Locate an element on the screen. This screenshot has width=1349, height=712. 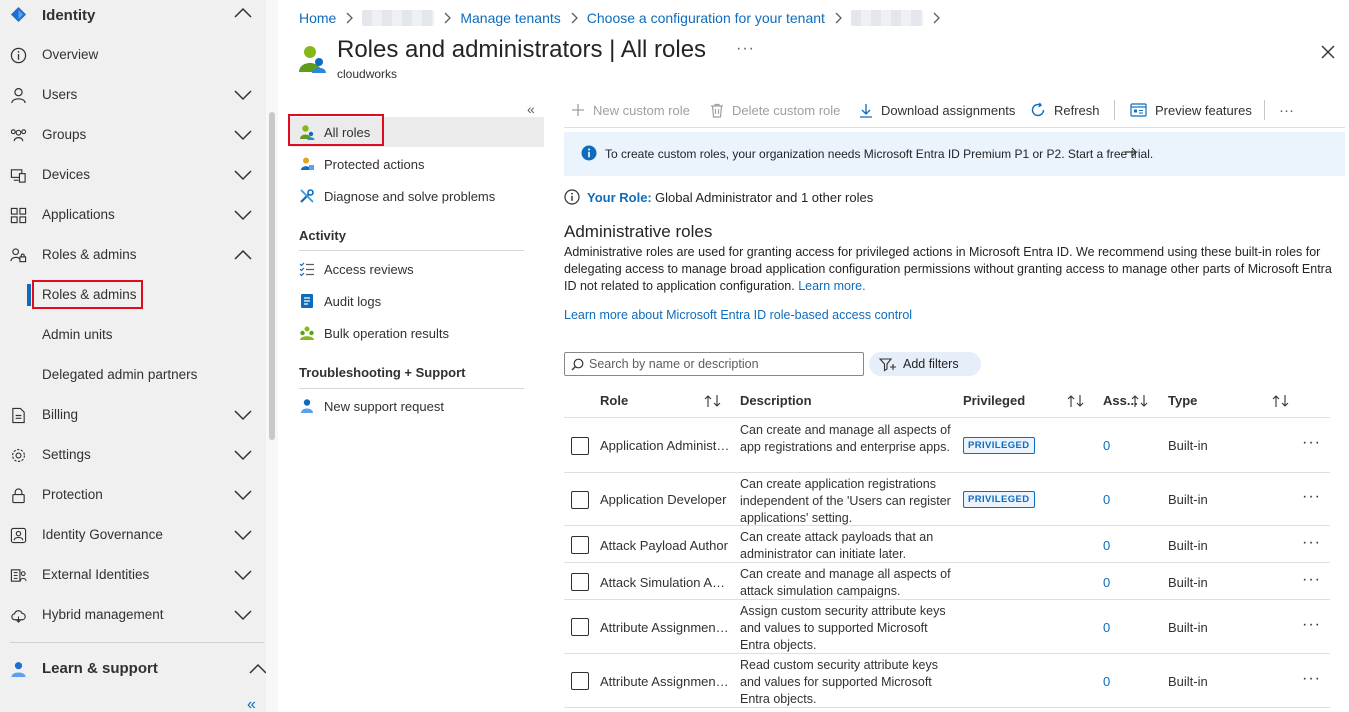
role-name: Attack Simulation Administrator is located at coordinates (665, 582).